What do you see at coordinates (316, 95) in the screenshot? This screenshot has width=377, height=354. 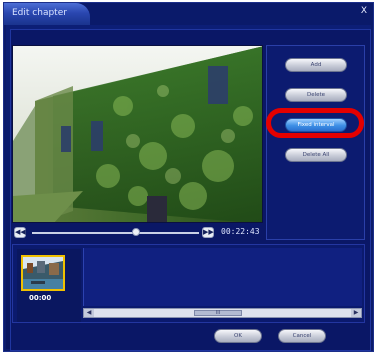 I see `delete-chapter-button: Delete` at bounding box center [316, 95].